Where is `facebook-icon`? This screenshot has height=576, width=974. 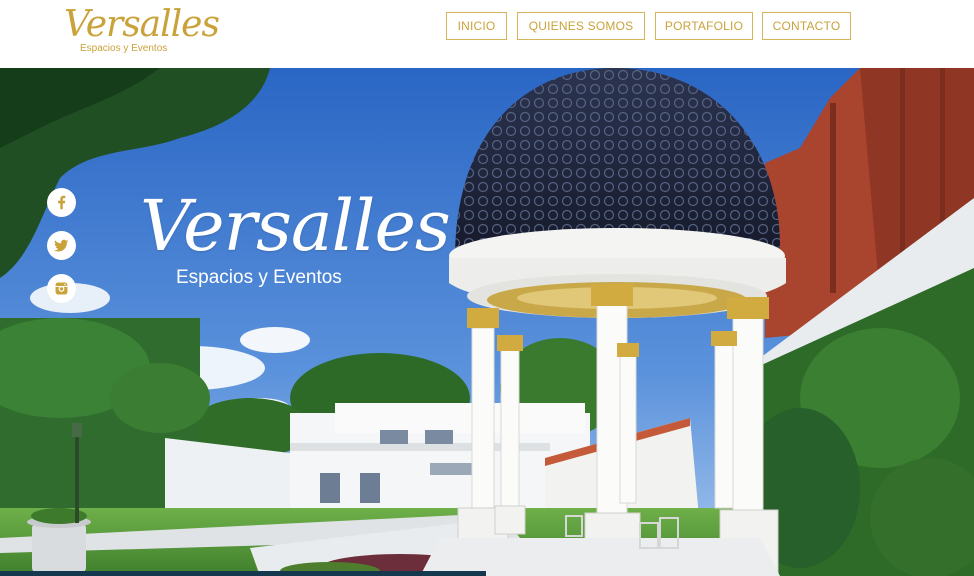
facebook-icon is located at coordinates (62, 202).